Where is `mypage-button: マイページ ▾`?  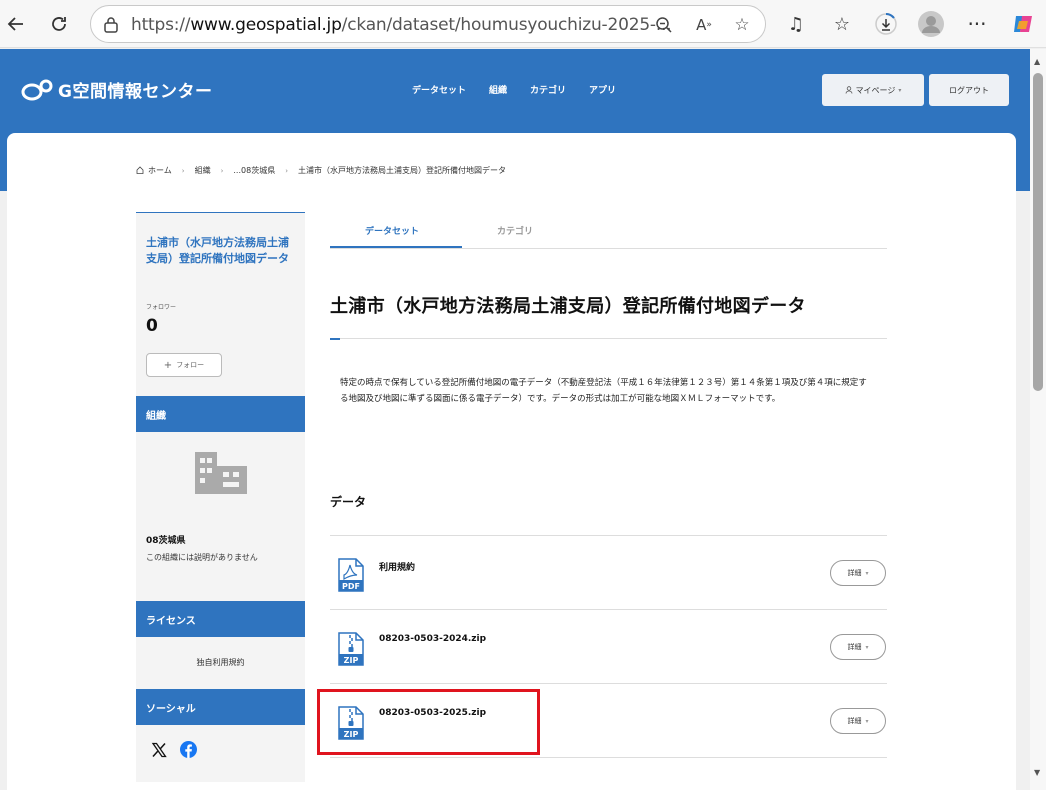 mypage-button: マイページ ▾ is located at coordinates (873, 90).